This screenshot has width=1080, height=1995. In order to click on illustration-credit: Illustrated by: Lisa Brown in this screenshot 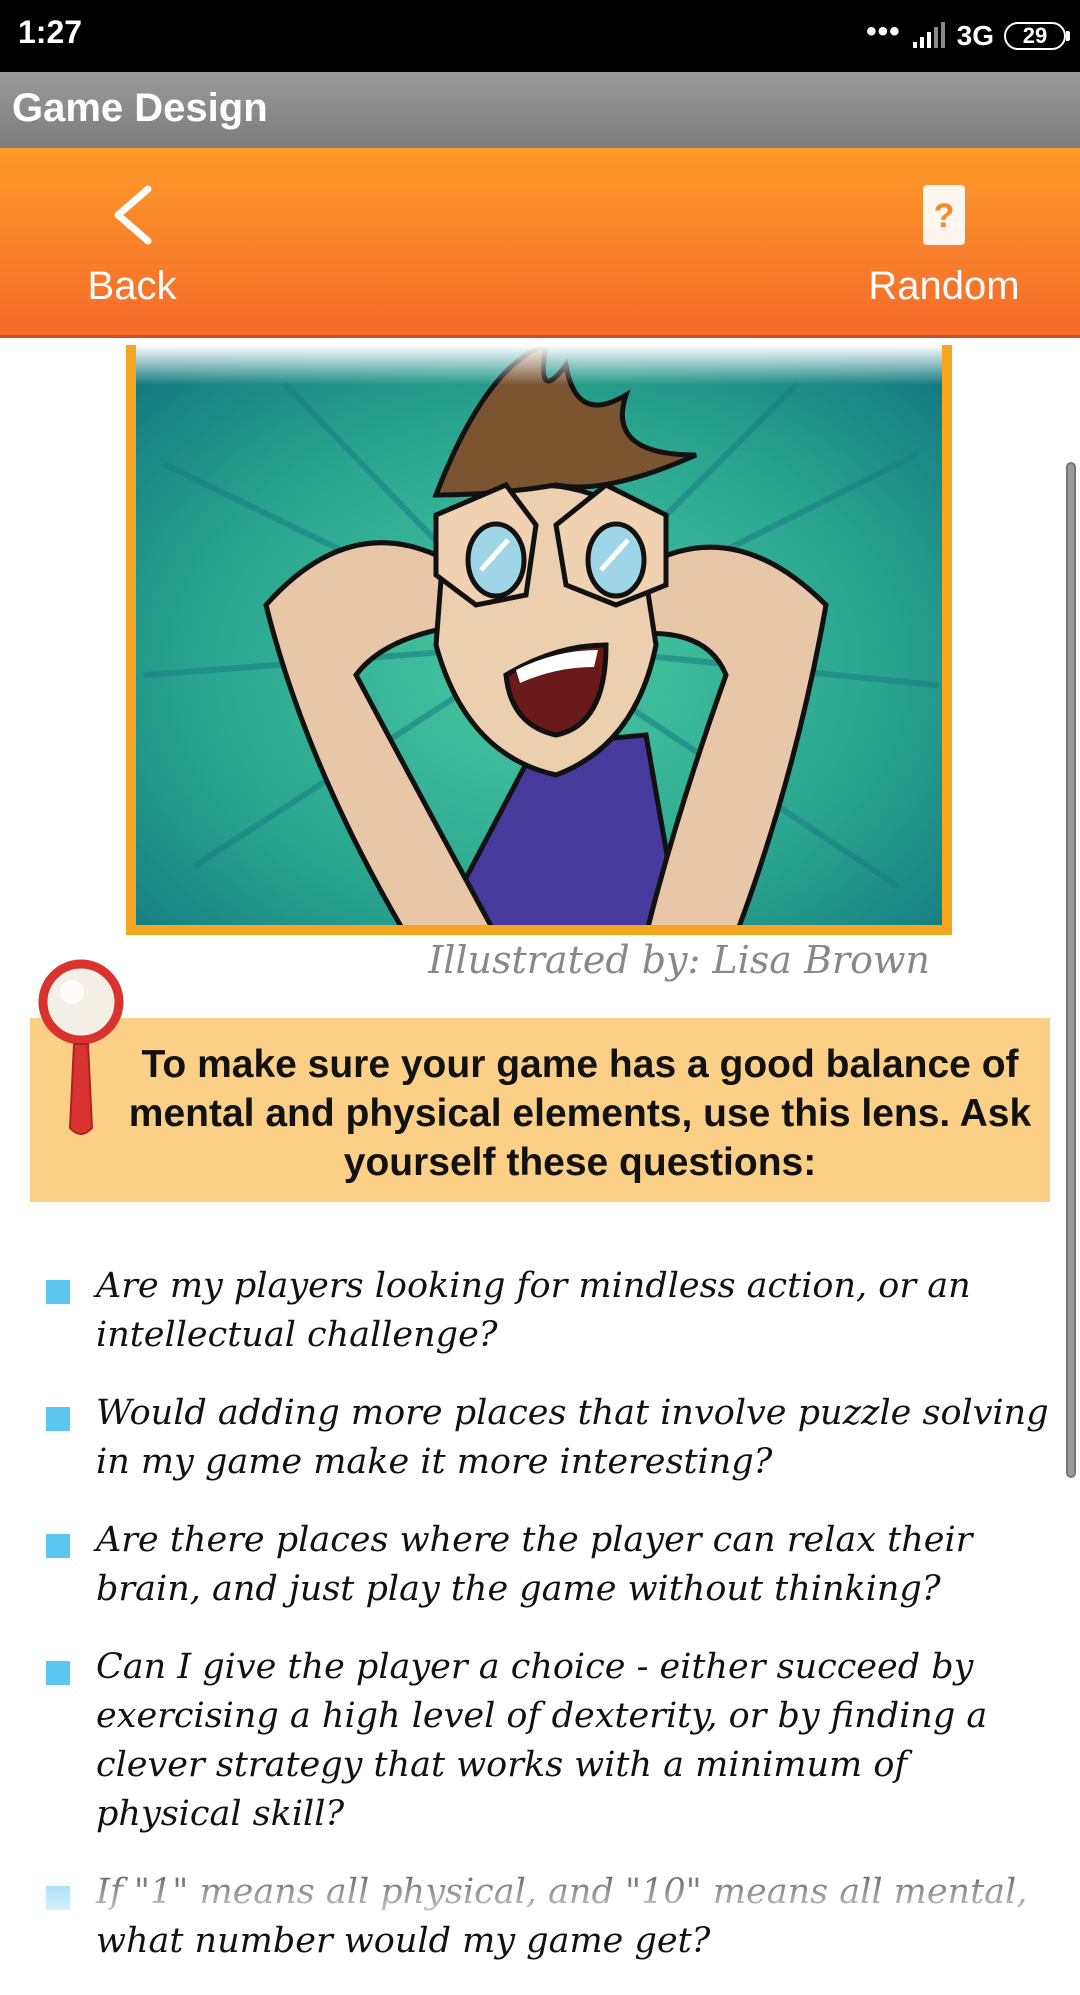, I will do `click(679, 960)`.